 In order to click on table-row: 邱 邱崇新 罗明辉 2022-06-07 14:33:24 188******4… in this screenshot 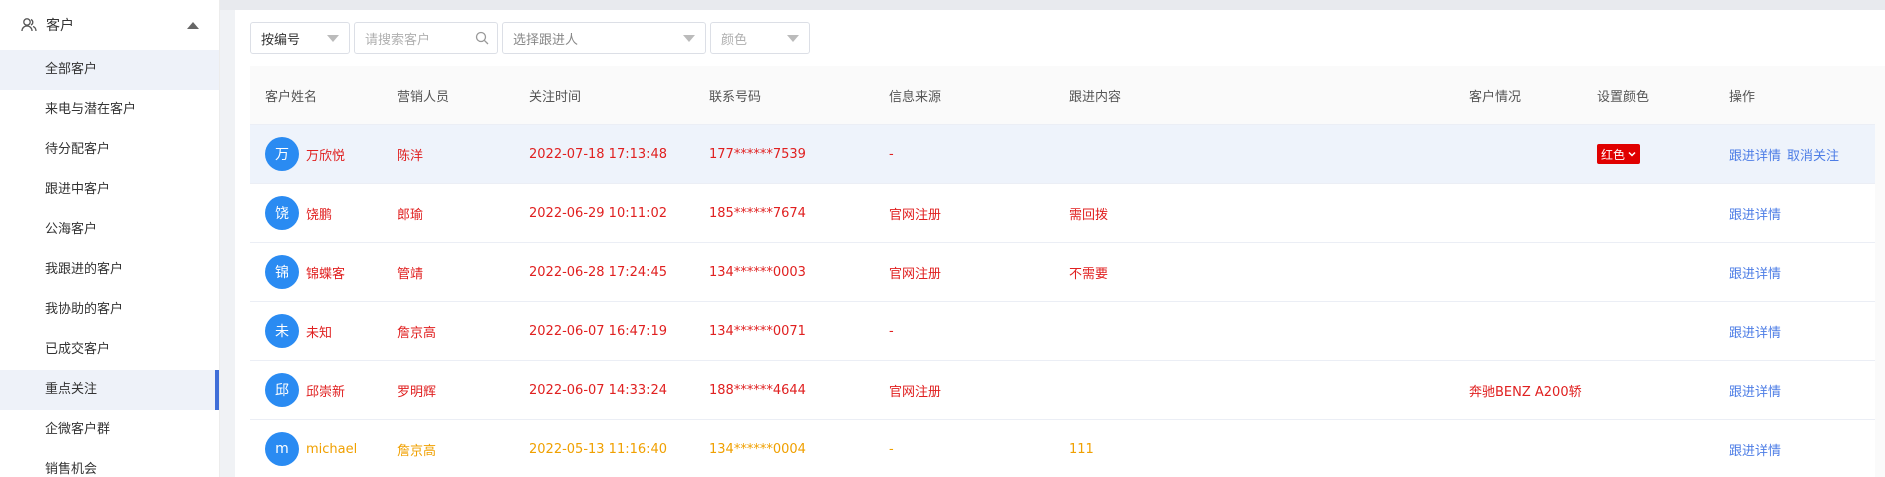, I will do `click(1067, 390)`.